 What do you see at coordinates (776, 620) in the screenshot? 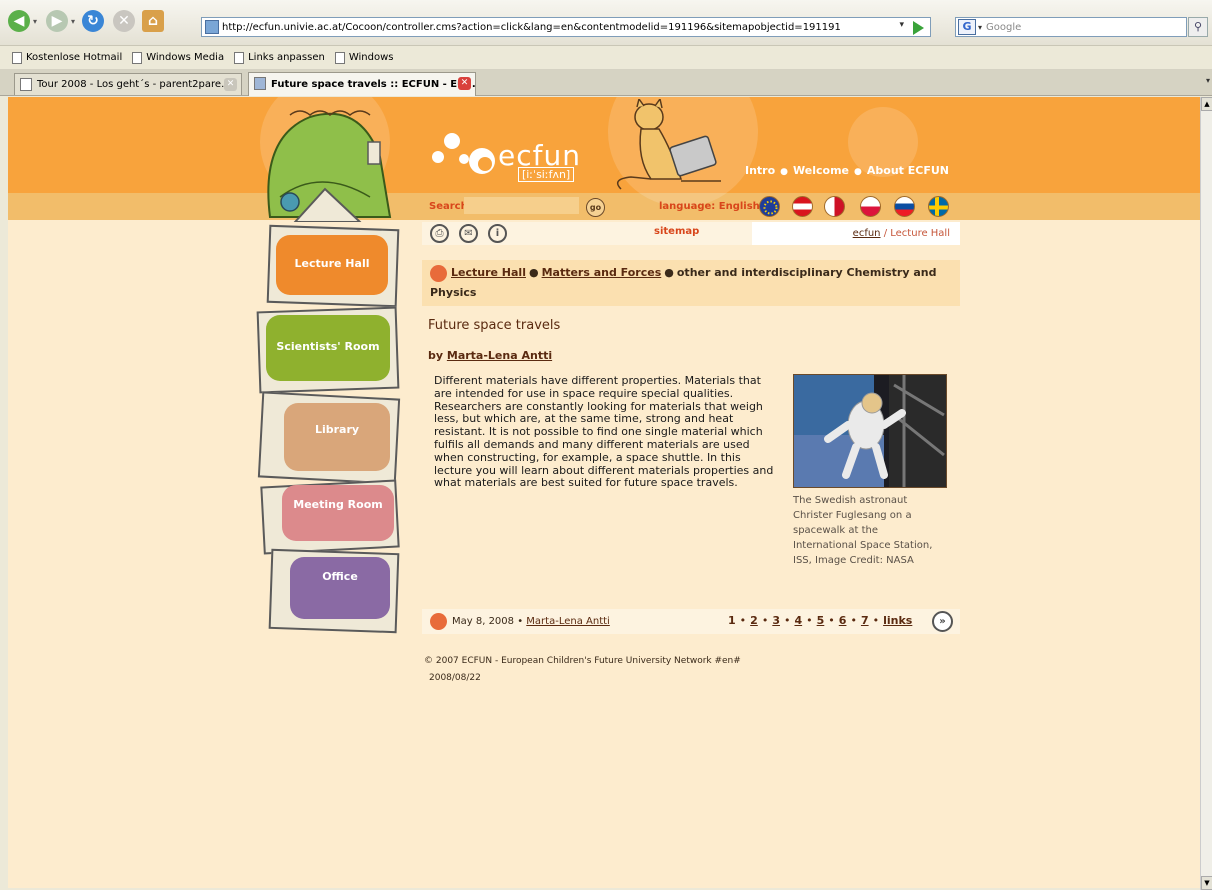
I see `page-3-link: 3` at bounding box center [776, 620].